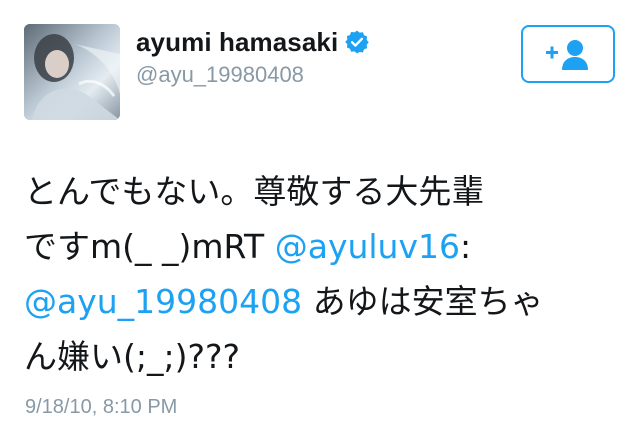 Image resolution: width=640 pixels, height=448 pixels. Describe the element at coordinates (466, 246) in the screenshot. I see `tweet-text-segment: :` at that location.